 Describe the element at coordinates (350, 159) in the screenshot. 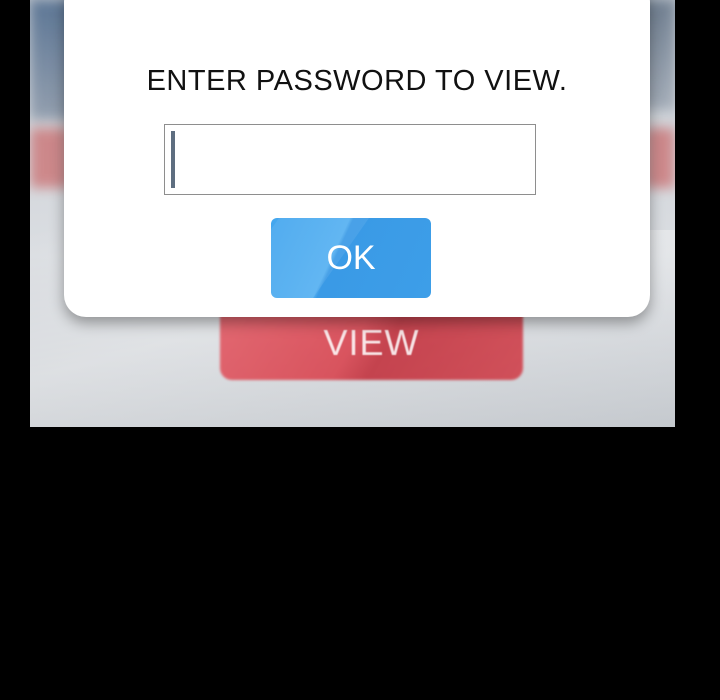

I see `password-input` at that location.